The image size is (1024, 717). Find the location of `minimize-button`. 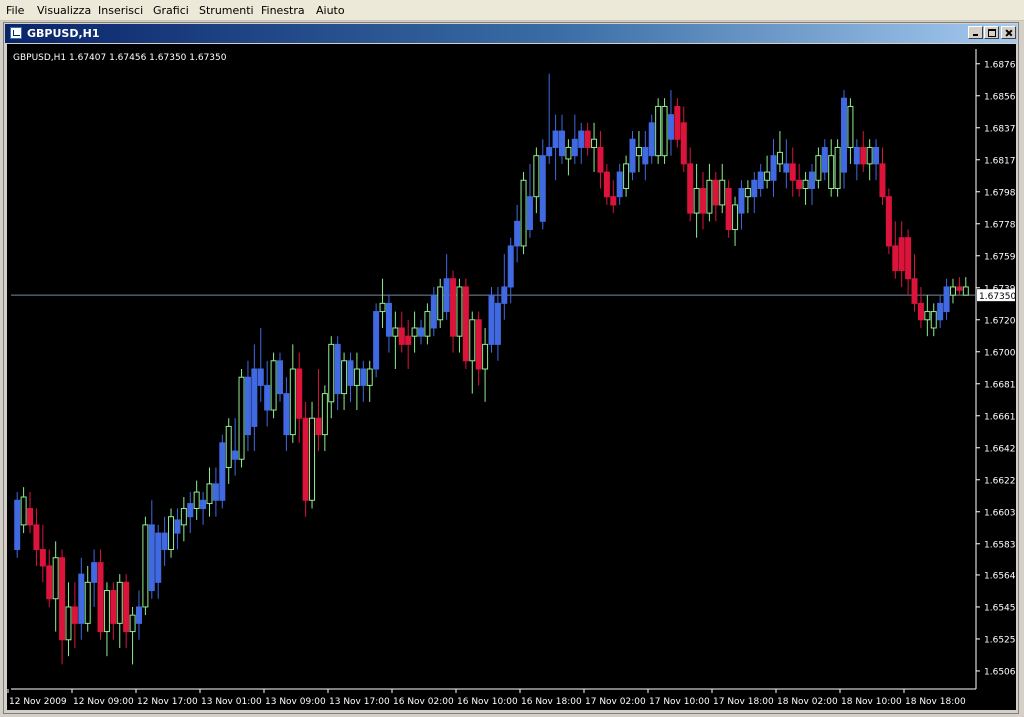

minimize-button is located at coordinates (975, 32).